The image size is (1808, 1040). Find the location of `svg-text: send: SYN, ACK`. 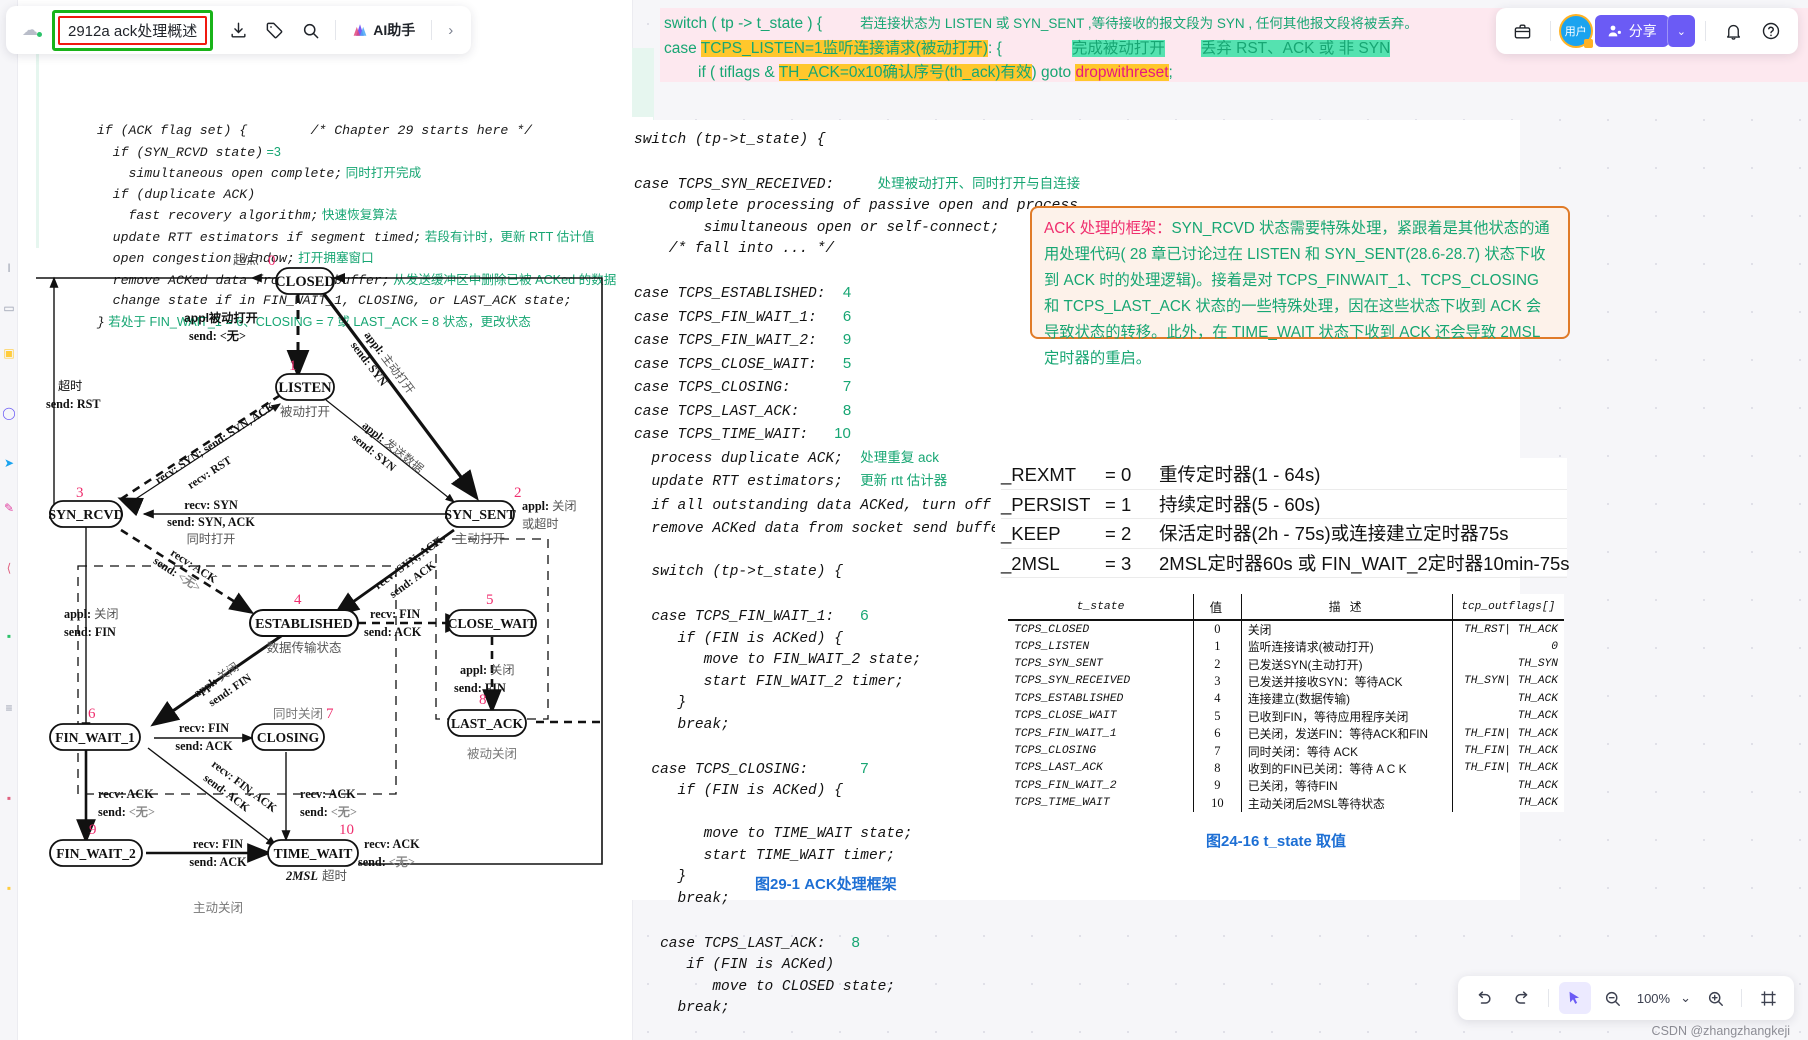

svg-text: send: SYN, ACK is located at coordinates (211, 522).